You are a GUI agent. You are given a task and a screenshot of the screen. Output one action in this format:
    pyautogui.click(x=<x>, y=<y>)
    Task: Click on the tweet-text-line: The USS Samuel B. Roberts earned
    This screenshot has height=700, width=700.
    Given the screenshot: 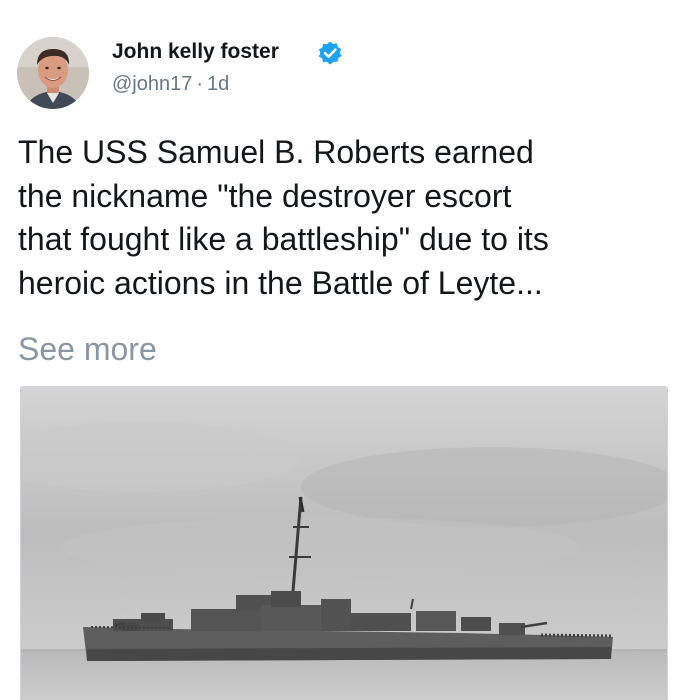 What is the action you would take?
    pyautogui.click(x=276, y=152)
    